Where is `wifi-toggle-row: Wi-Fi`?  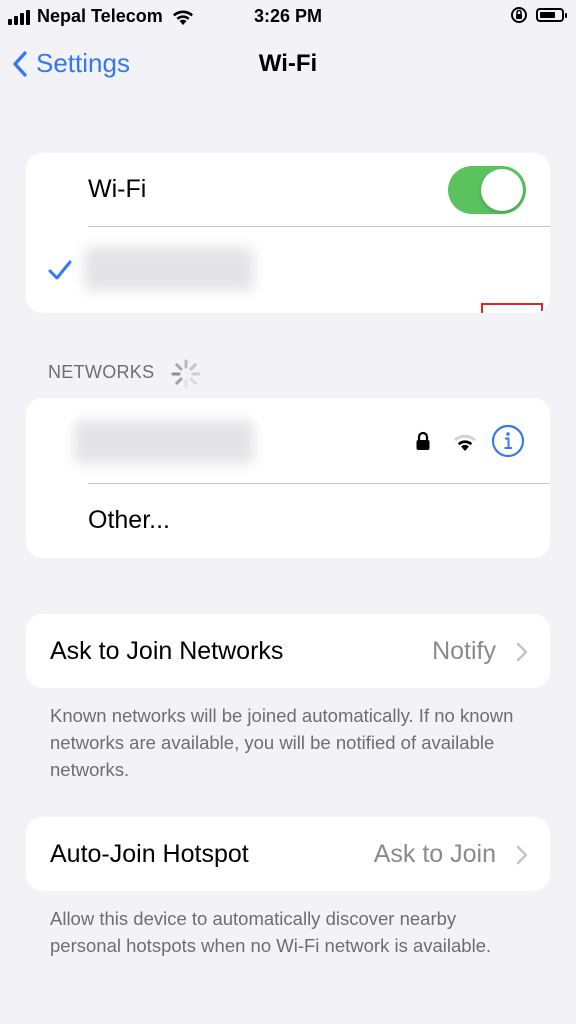 wifi-toggle-row: Wi-Fi is located at coordinates (288, 190).